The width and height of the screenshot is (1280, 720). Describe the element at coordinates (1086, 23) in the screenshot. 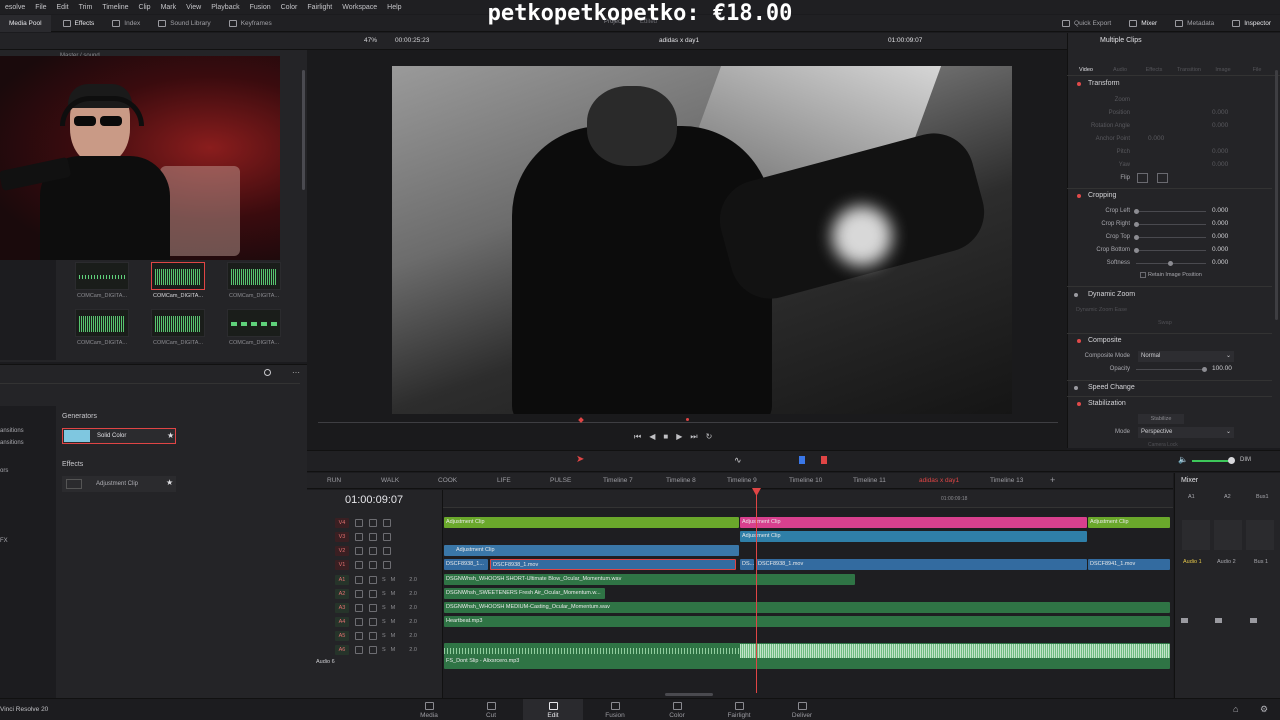

I see `quick-export-button: Quick Export` at that location.